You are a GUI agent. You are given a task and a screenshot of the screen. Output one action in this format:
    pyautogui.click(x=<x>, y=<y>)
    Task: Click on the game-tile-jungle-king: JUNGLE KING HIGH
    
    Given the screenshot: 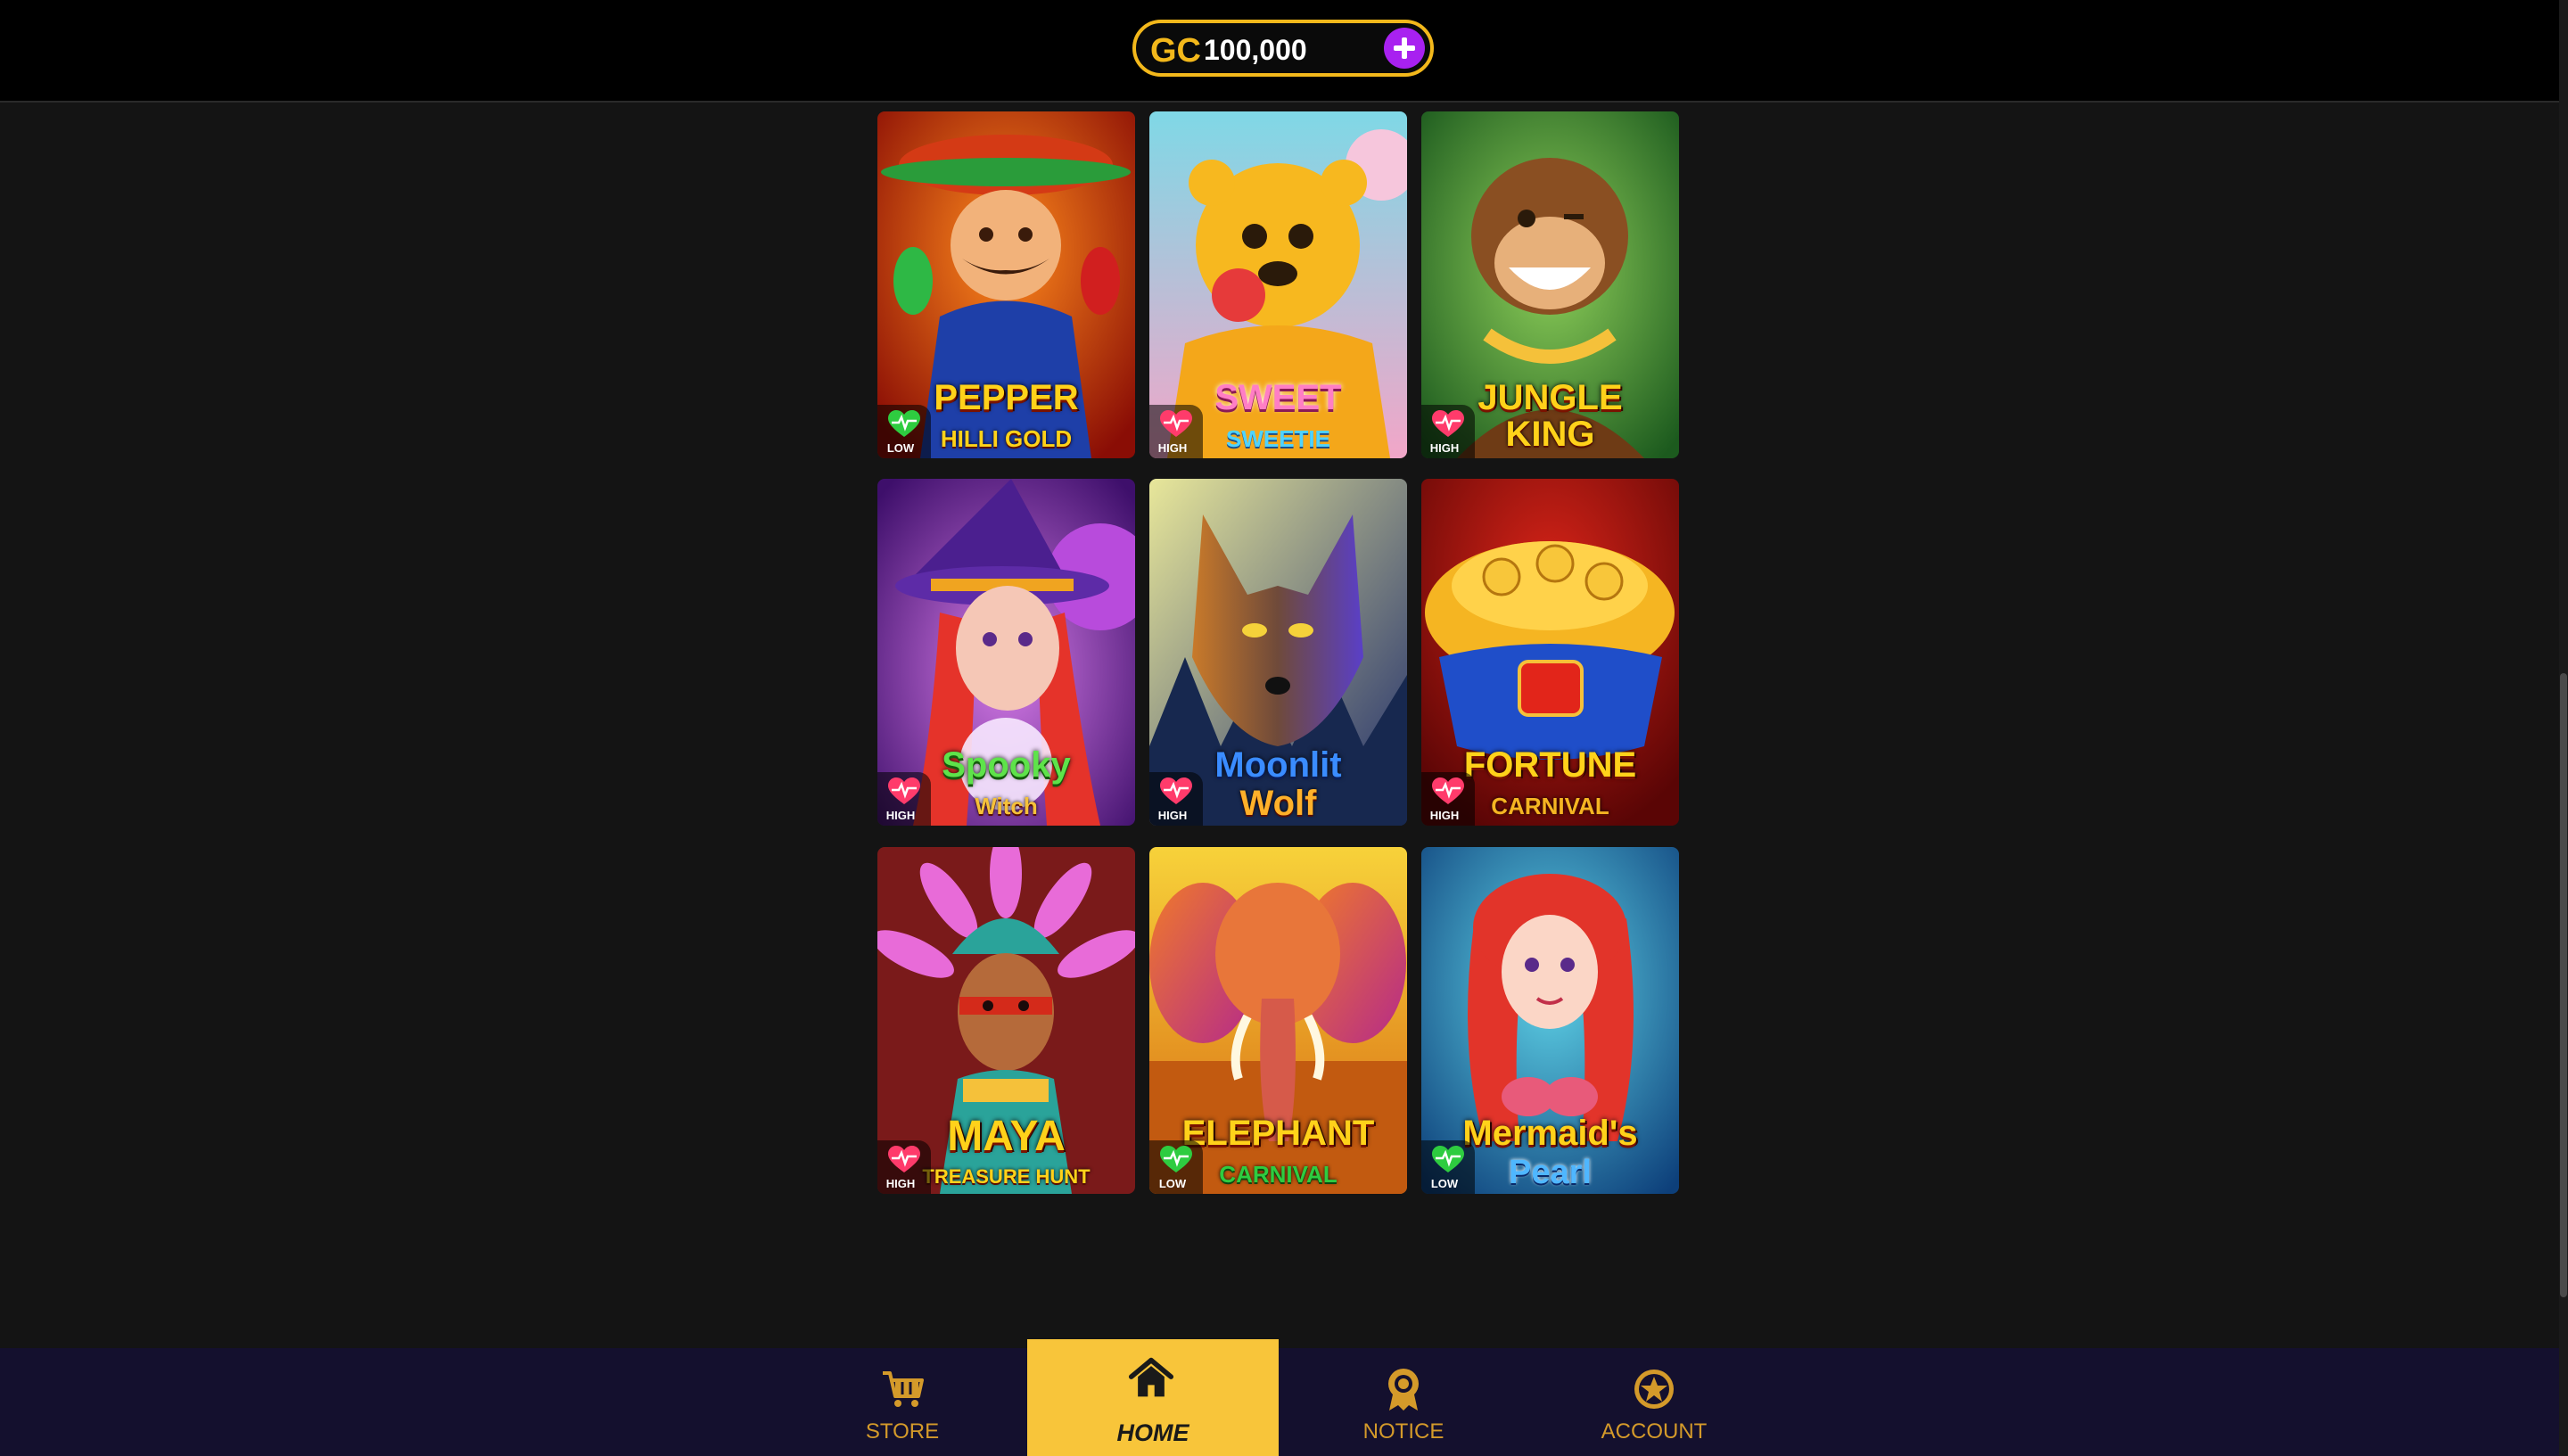 What is the action you would take?
    pyautogui.click(x=1550, y=284)
    